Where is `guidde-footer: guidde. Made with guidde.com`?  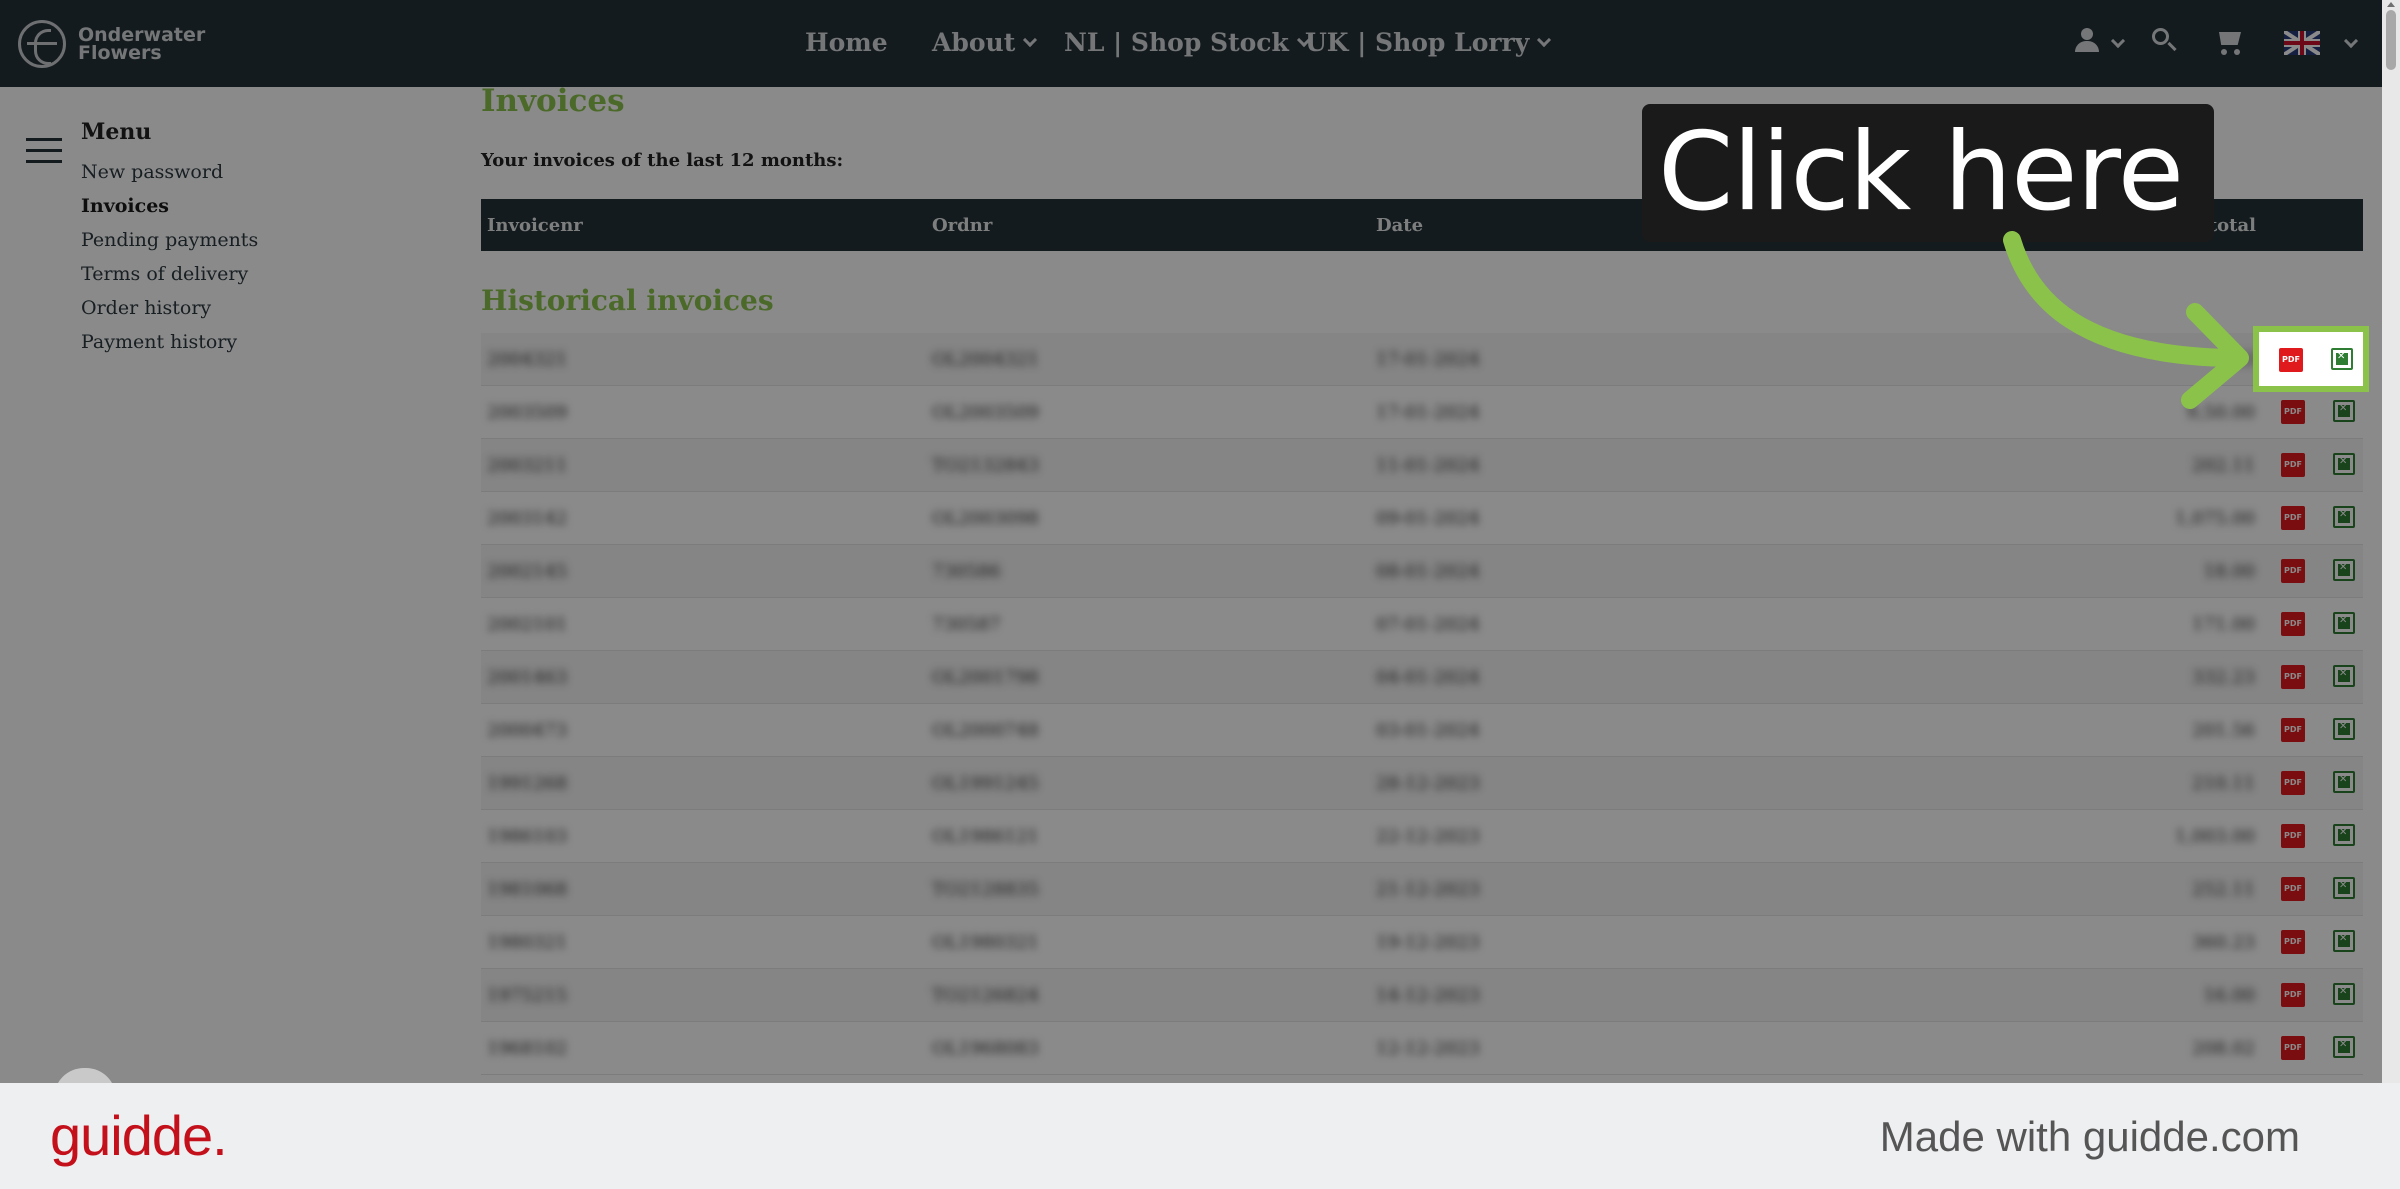
guidde-footer: guidde. Made with guidde.com is located at coordinates (1200, 1136).